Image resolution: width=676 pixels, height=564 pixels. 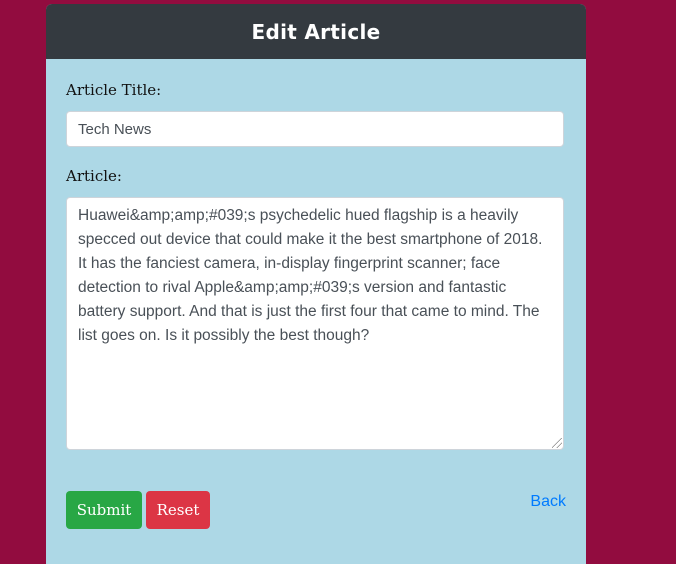 I want to click on article-title-value: Tech News, so click(x=115, y=129).